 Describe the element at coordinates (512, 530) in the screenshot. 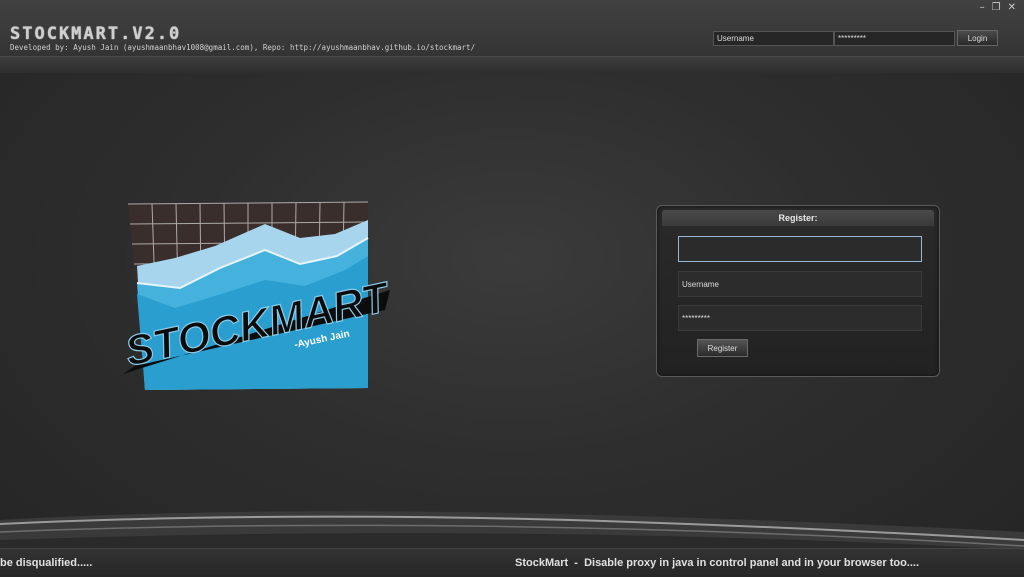

I see `decorative-waves` at that location.